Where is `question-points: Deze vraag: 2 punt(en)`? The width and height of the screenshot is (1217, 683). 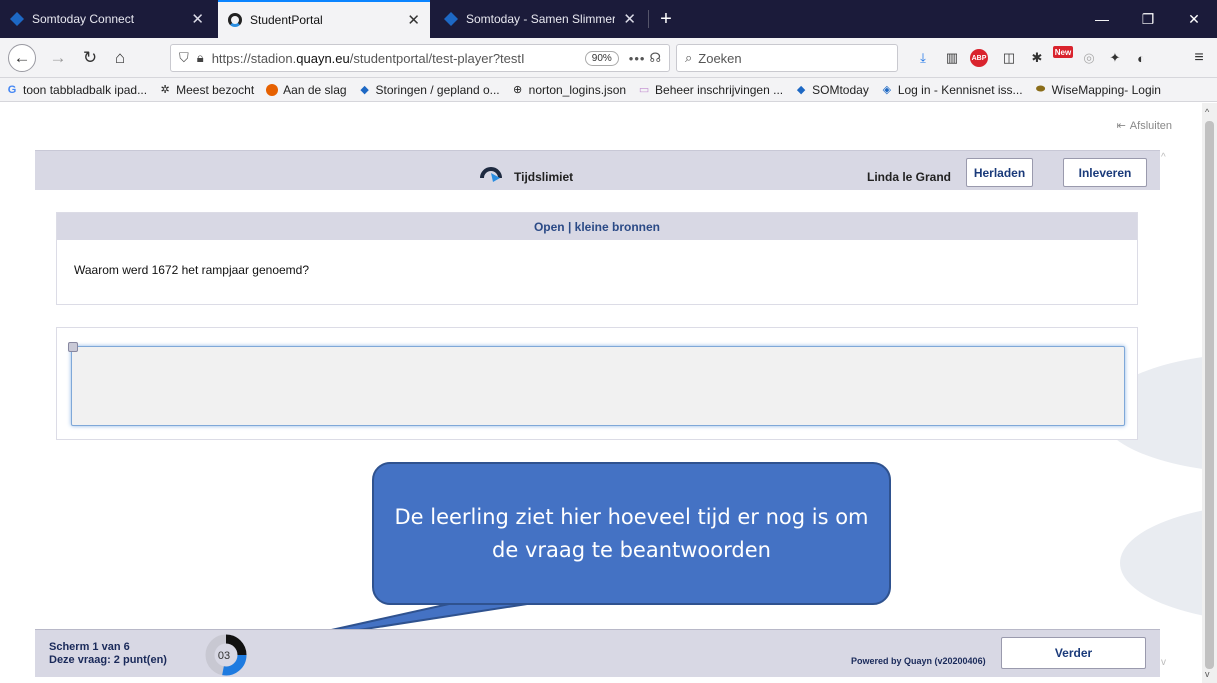 question-points: Deze vraag: 2 punt(en) is located at coordinates (108, 660).